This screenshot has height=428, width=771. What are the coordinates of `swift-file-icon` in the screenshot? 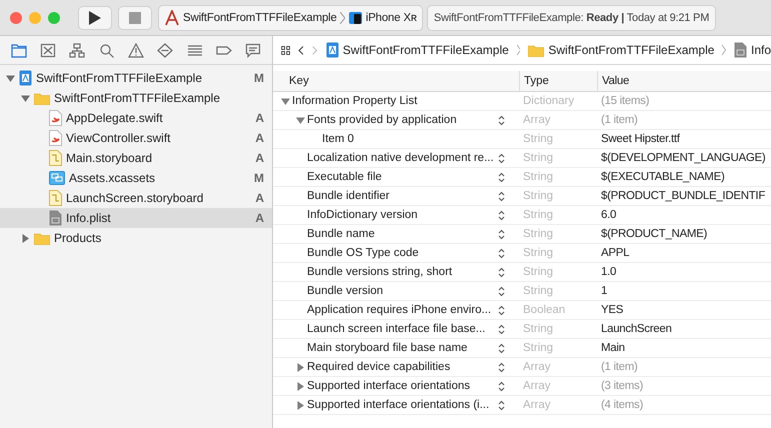 It's located at (55, 118).